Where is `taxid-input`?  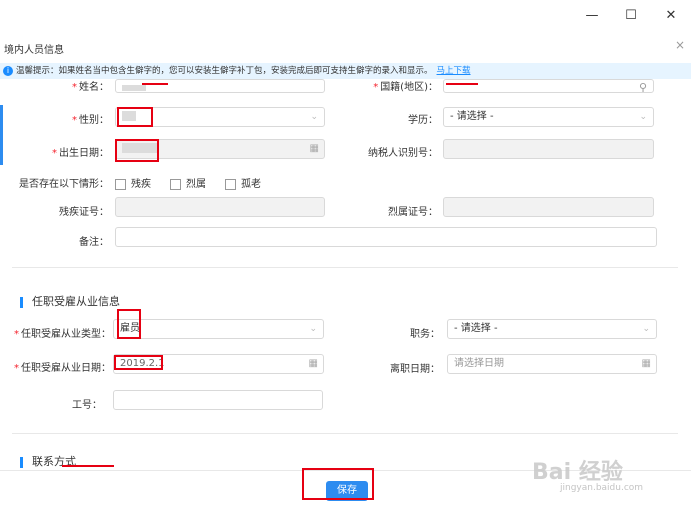
taxid-input is located at coordinates (548, 149).